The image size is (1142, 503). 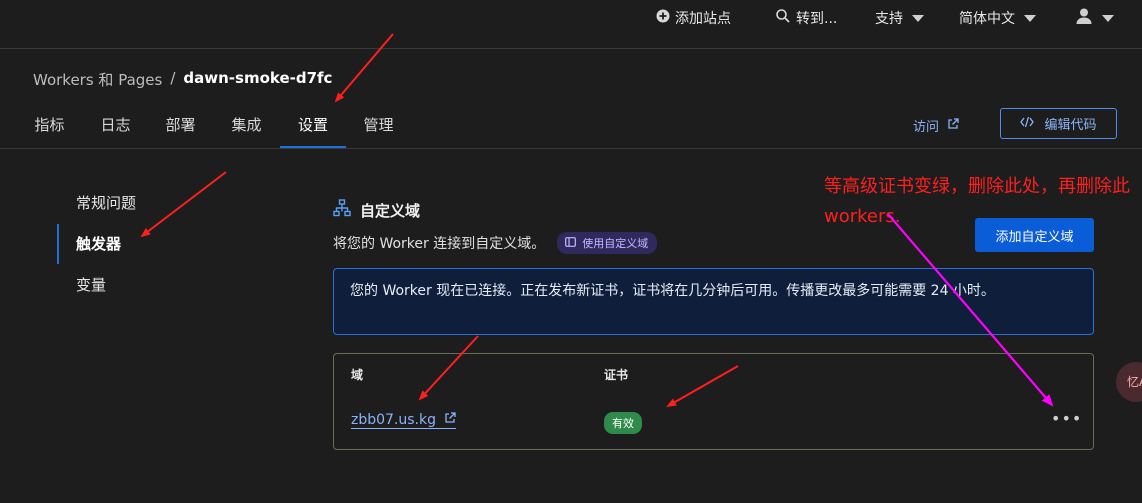 What do you see at coordinates (1094, 18) in the screenshot?
I see `user-menu` at bounding box center [1094, 18].